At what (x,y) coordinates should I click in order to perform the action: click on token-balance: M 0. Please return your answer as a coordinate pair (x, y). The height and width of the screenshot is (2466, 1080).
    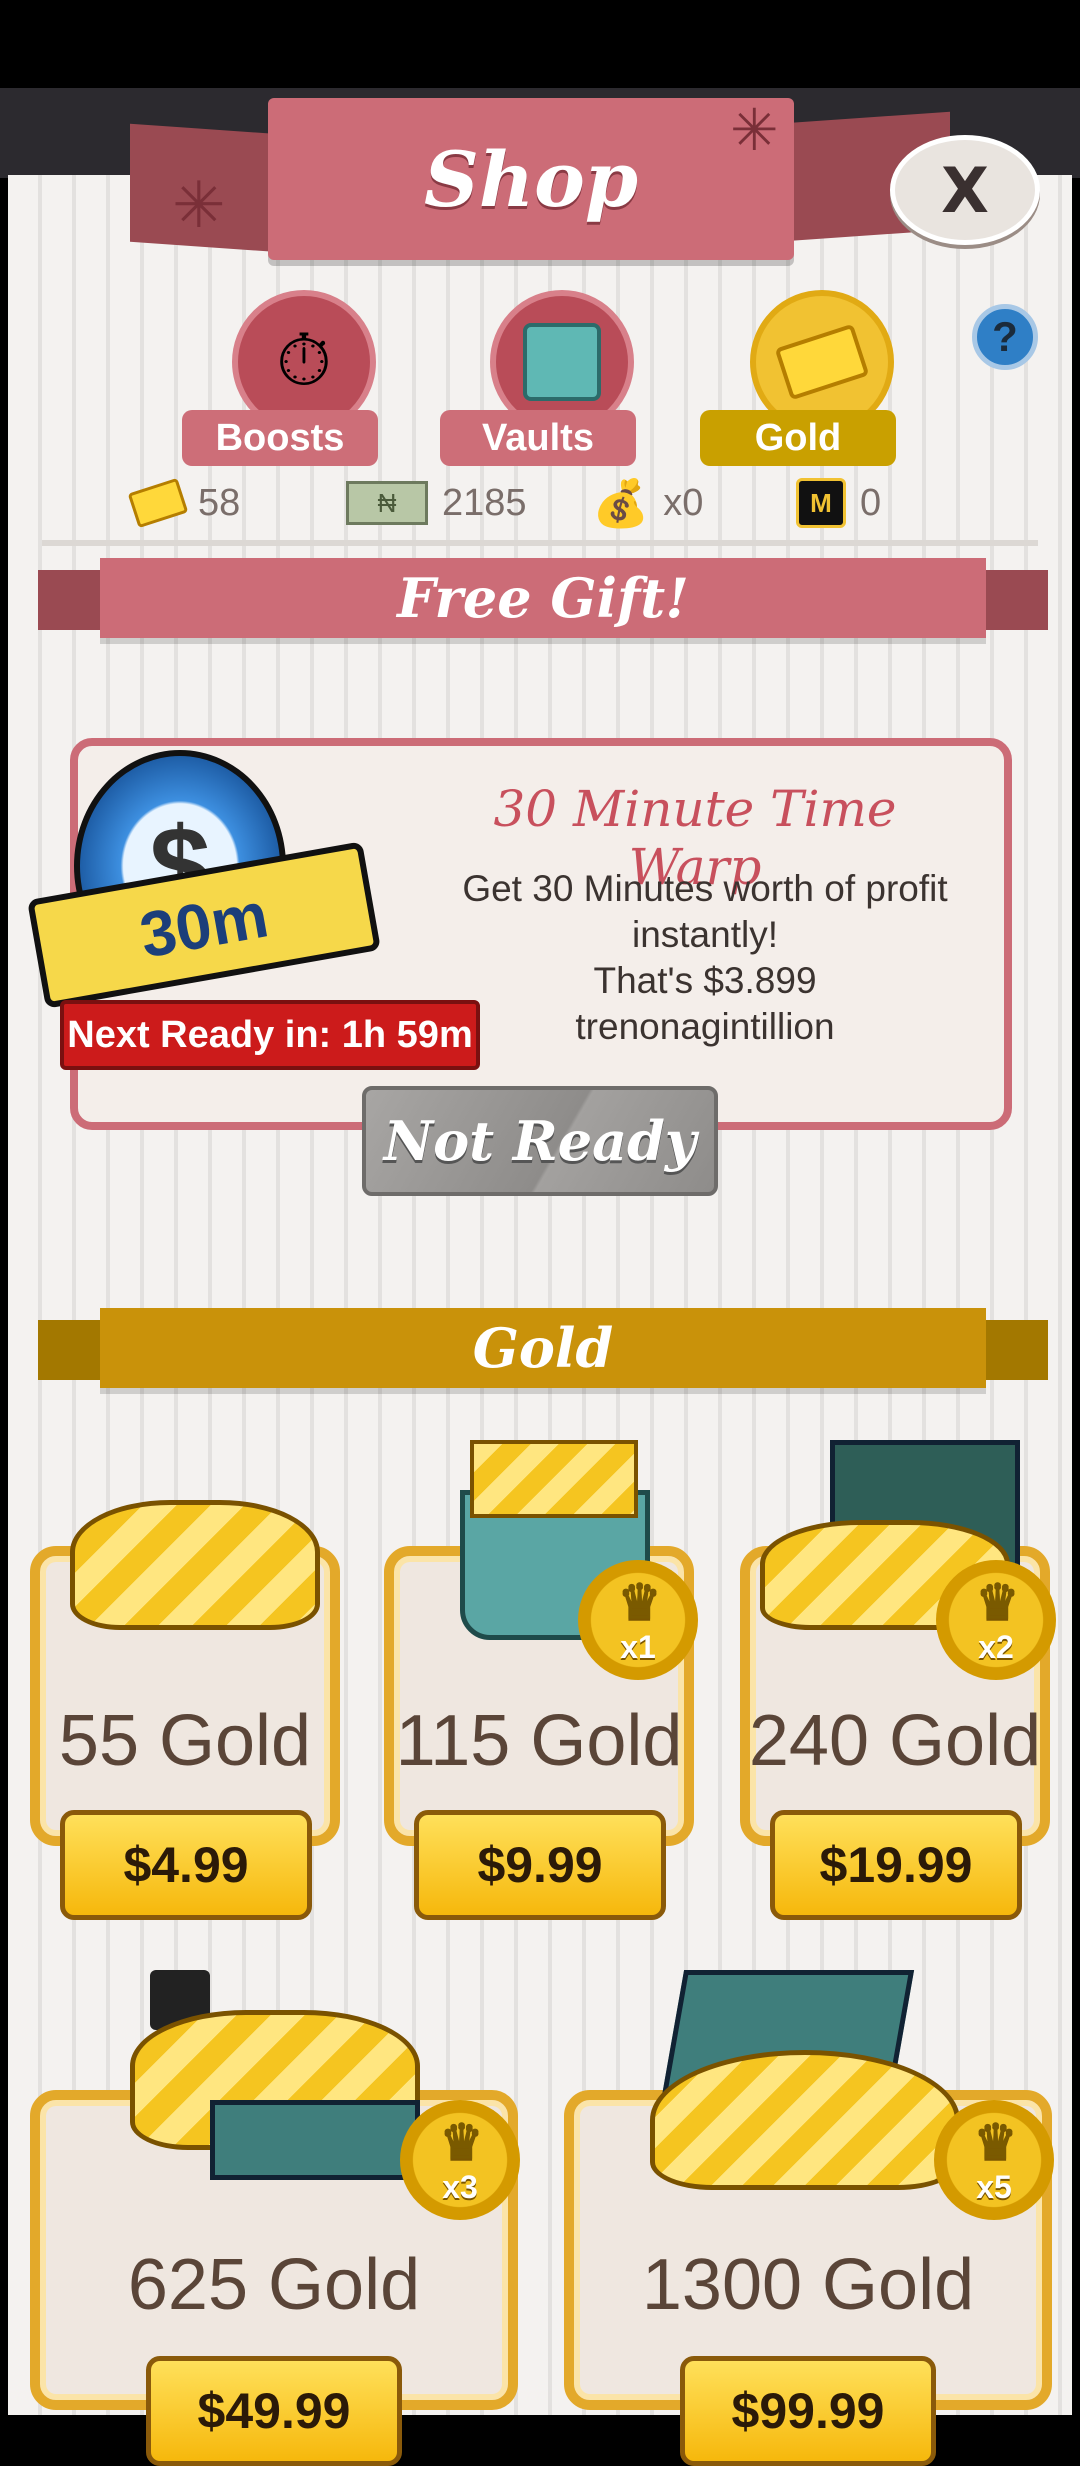
    Looking at the image, I should click on (838, 503).